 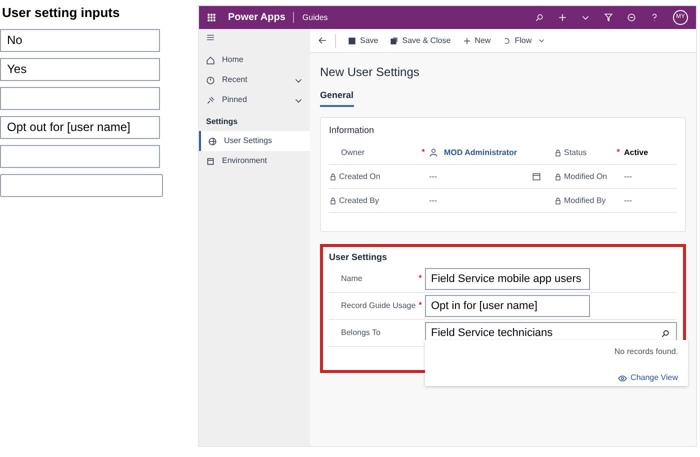 I want to click on field-label: Owner, so click(x=353, y=152).